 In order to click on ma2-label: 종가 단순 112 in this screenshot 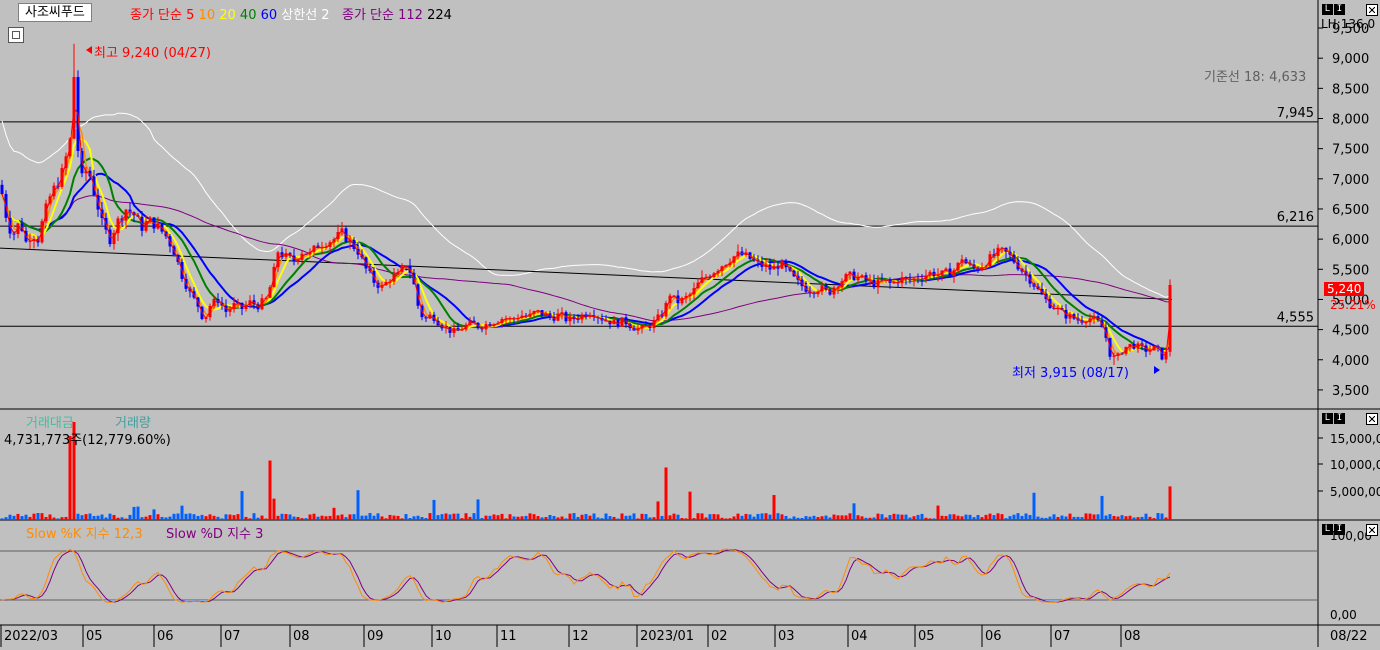, I will do `click(382, 15)`.